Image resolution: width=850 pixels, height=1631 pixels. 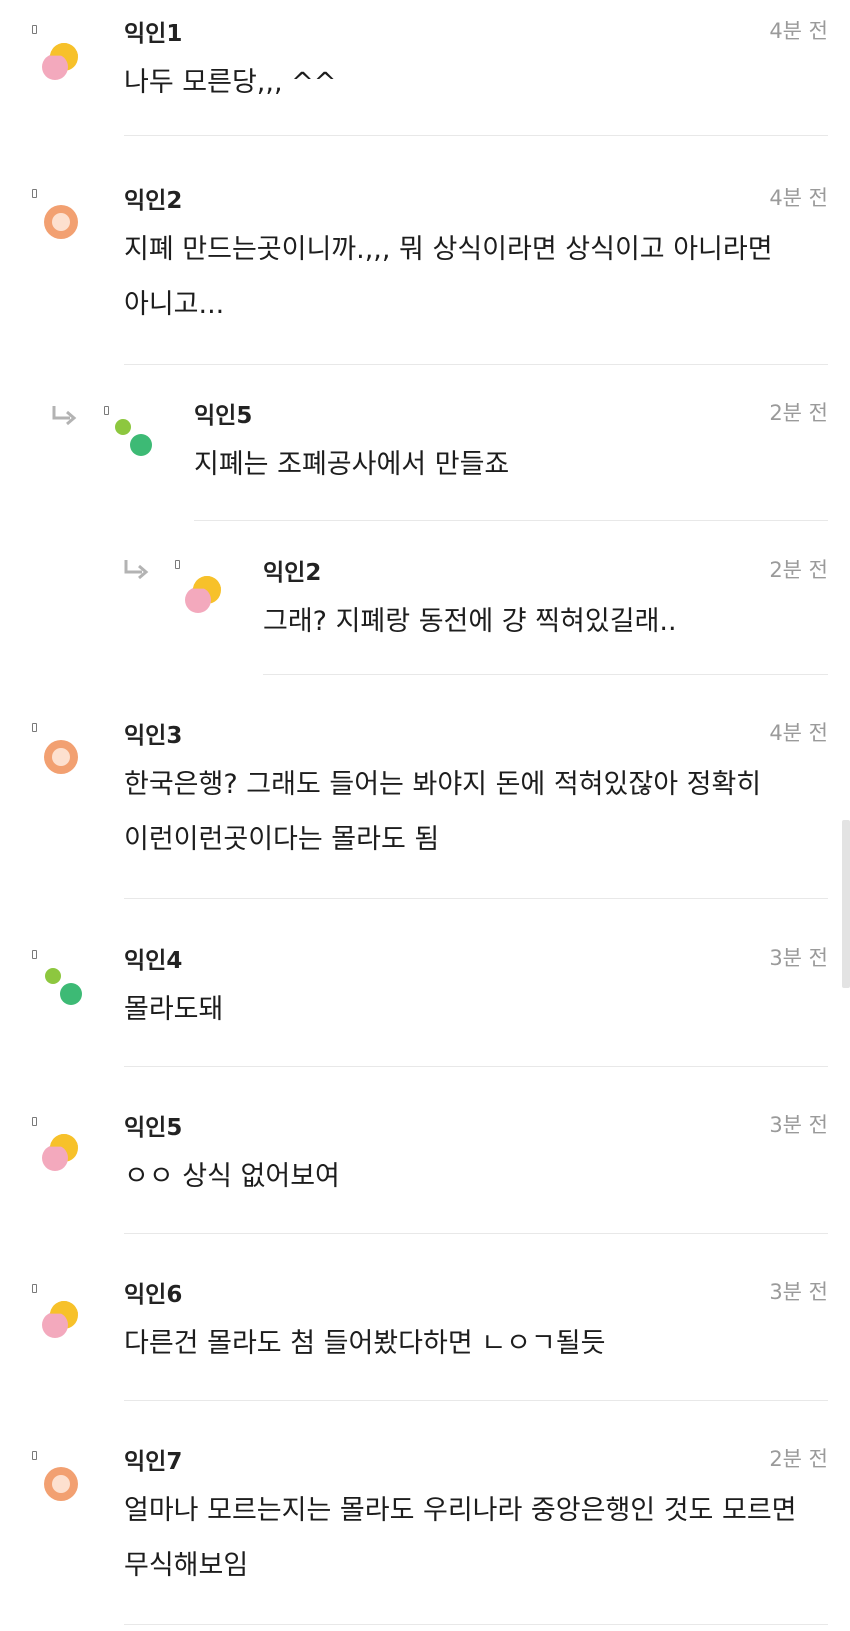 I want to click on comment-item: 익인4 3분 전 몰라도돼, so click(x=430, y=1000).